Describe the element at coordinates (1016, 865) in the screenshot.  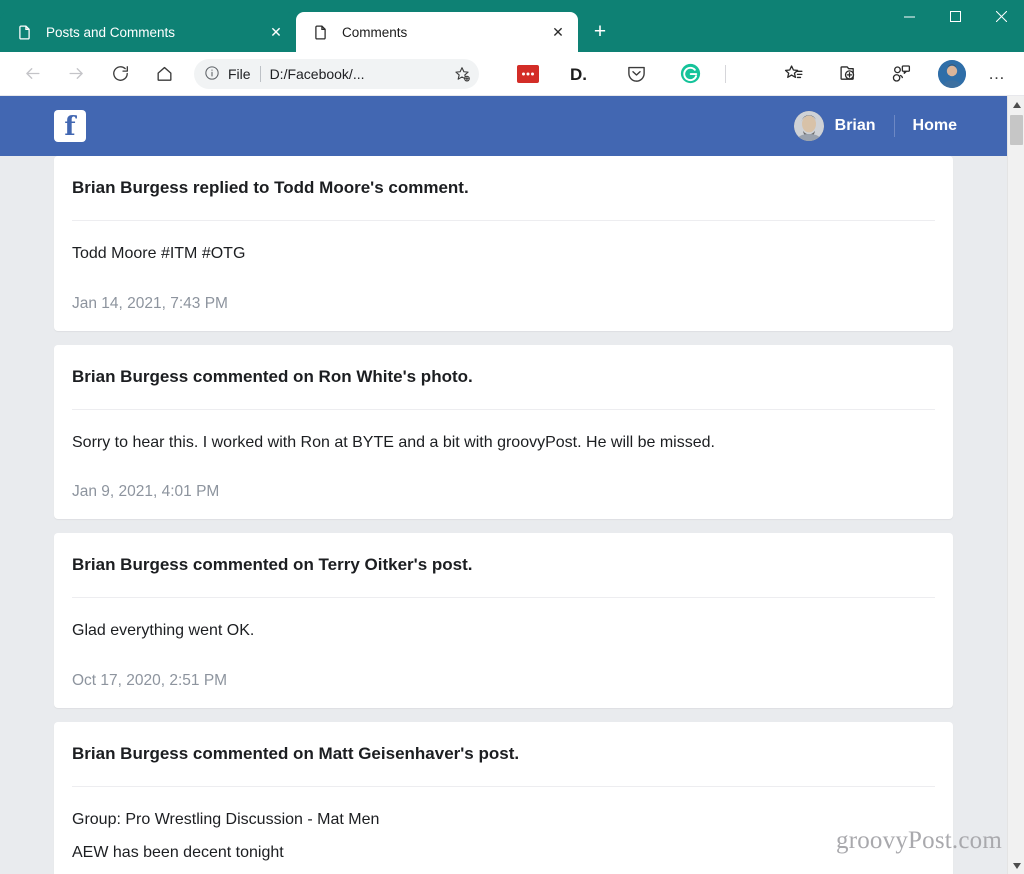
I see `scroll-down-icon` at that location.